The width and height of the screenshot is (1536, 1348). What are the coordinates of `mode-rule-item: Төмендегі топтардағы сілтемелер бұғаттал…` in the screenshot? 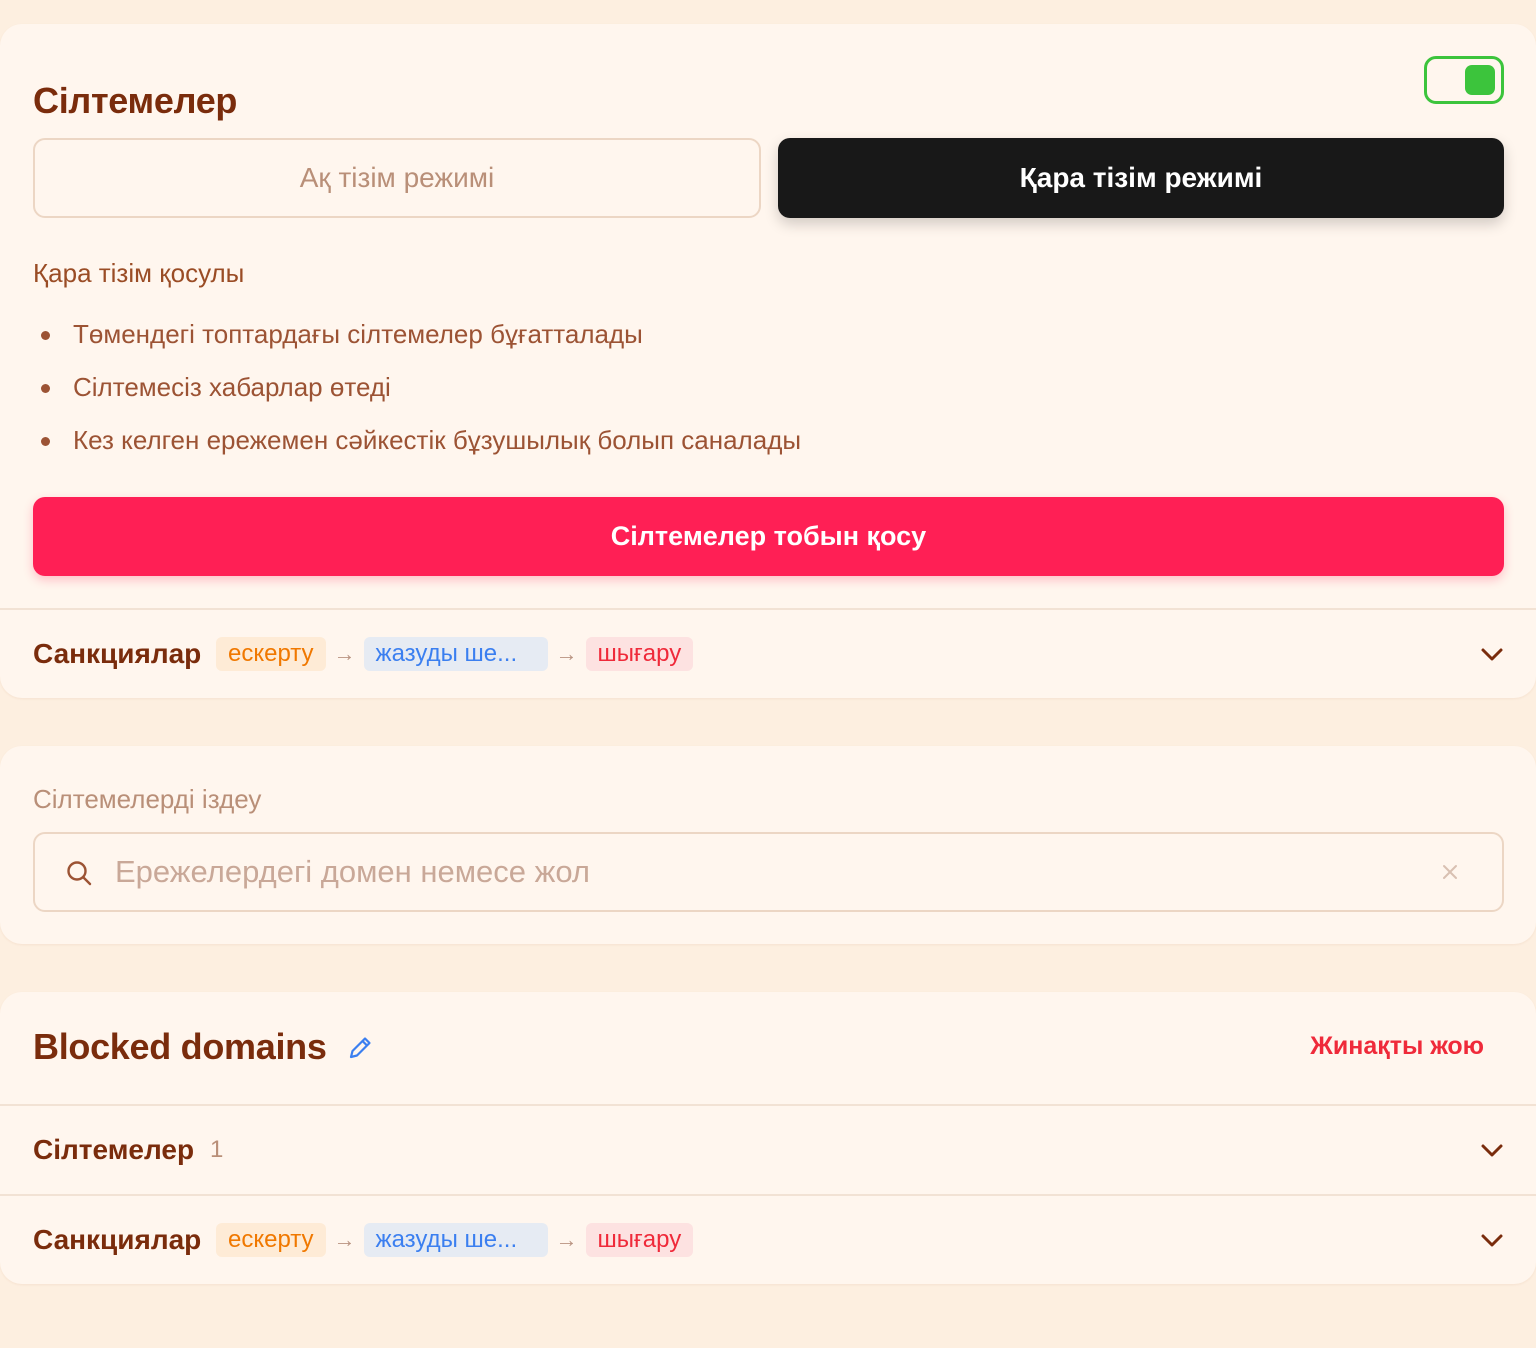 It's located at (417, 340).